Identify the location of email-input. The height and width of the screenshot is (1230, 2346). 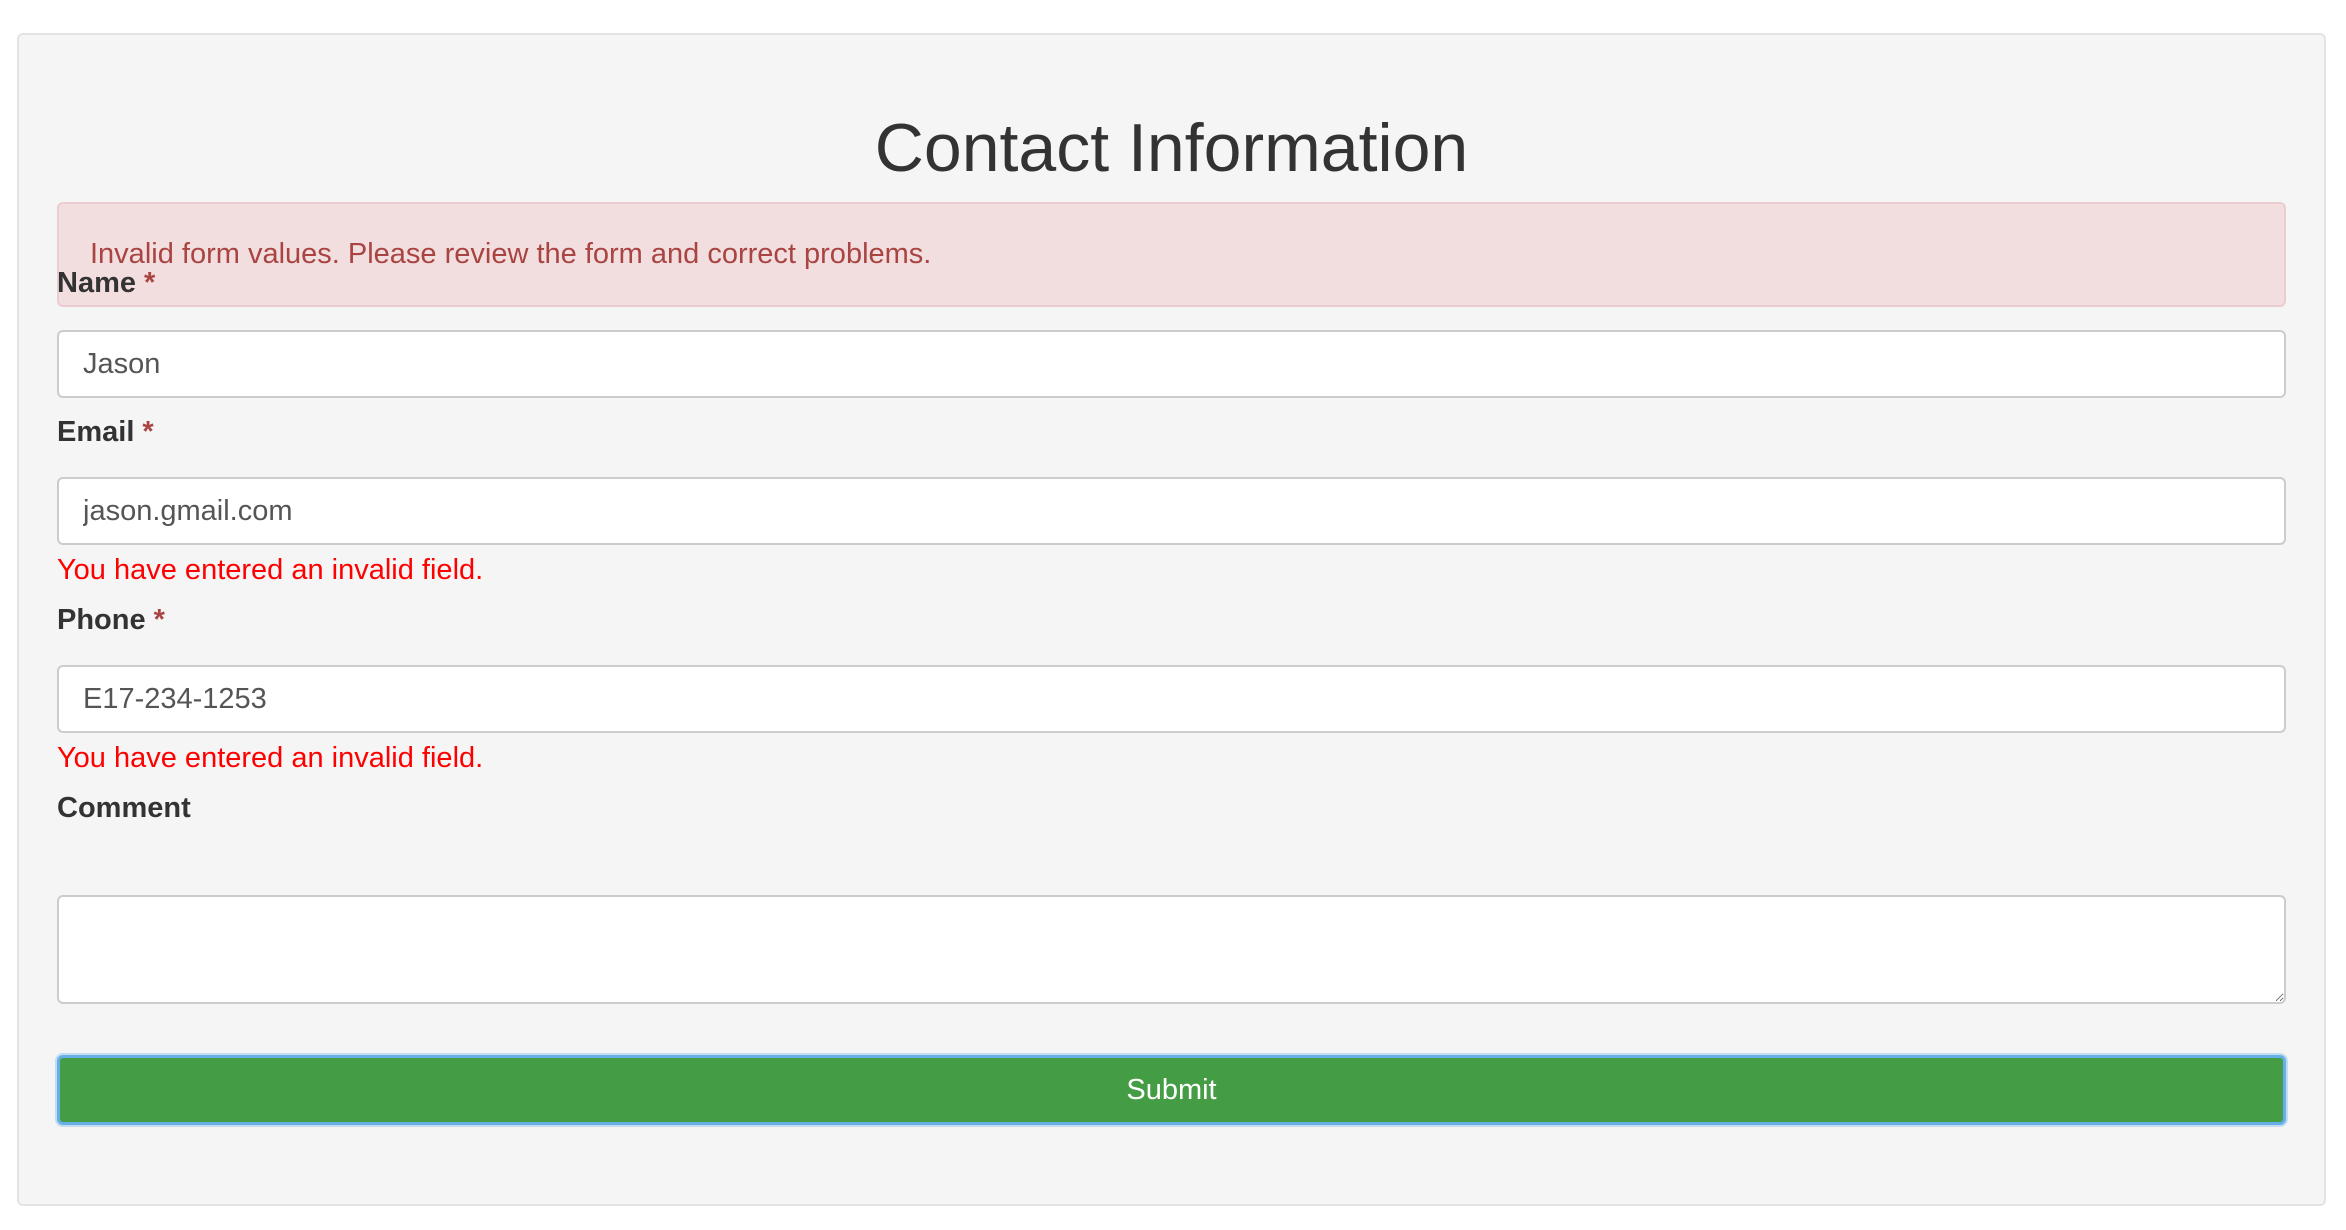
(1171, 511).